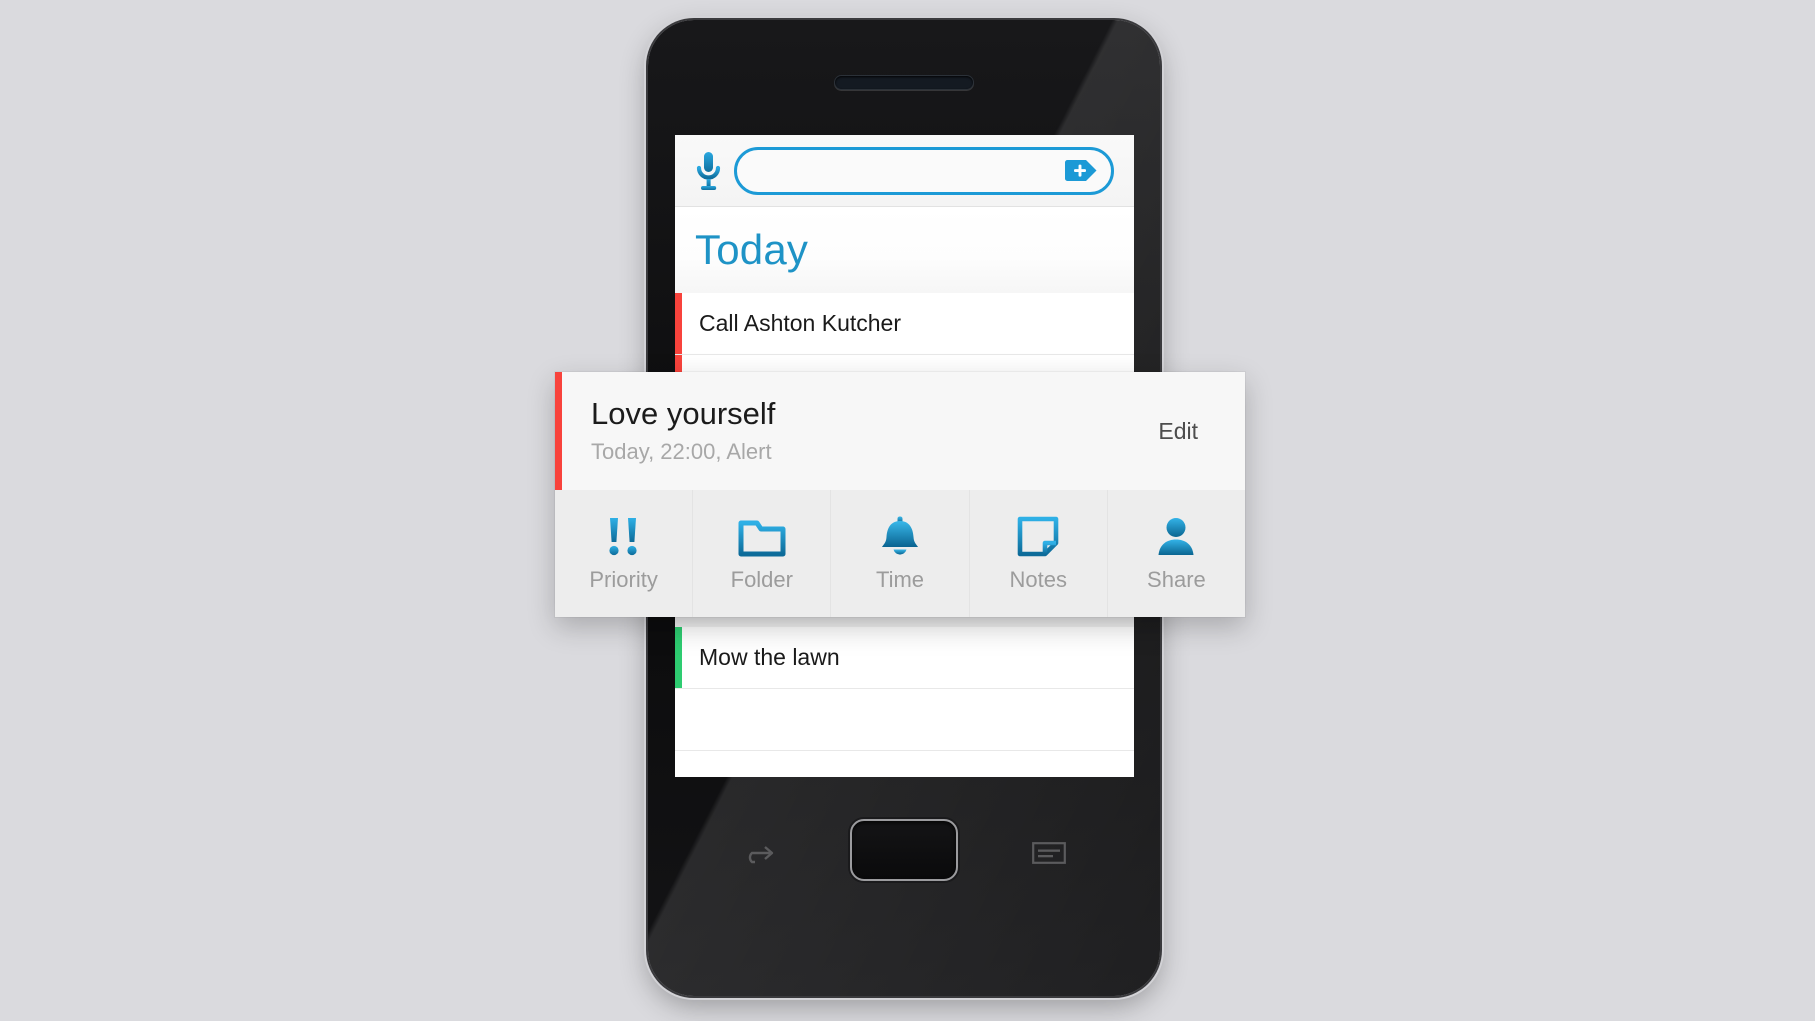  Describe the element at coordinates (769, 657) in the screenshot. I see `task-label: Mow the lawn` at that location.